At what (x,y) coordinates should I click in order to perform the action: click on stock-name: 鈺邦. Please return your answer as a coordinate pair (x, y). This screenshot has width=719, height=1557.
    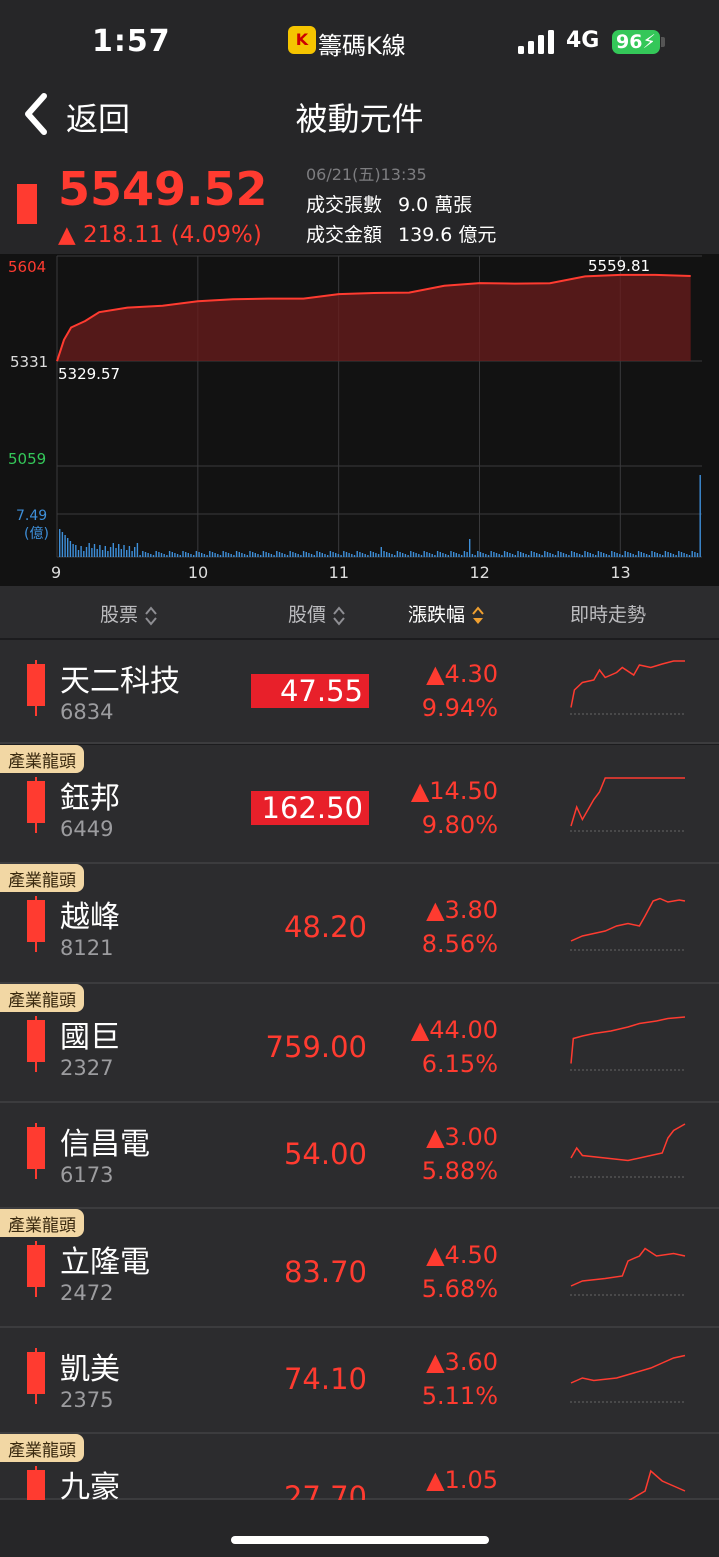
    Looking at the image, I should click on (90, 798).